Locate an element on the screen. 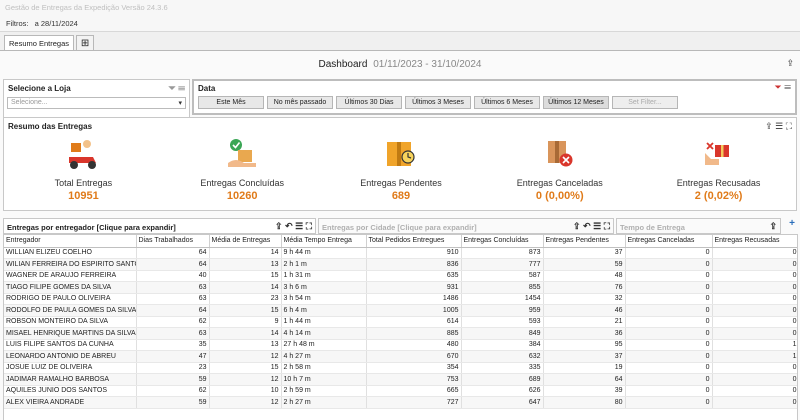 The width and height of the screenshot is (800, 420). table-cell: 59 is located at coordinates (584, 264).